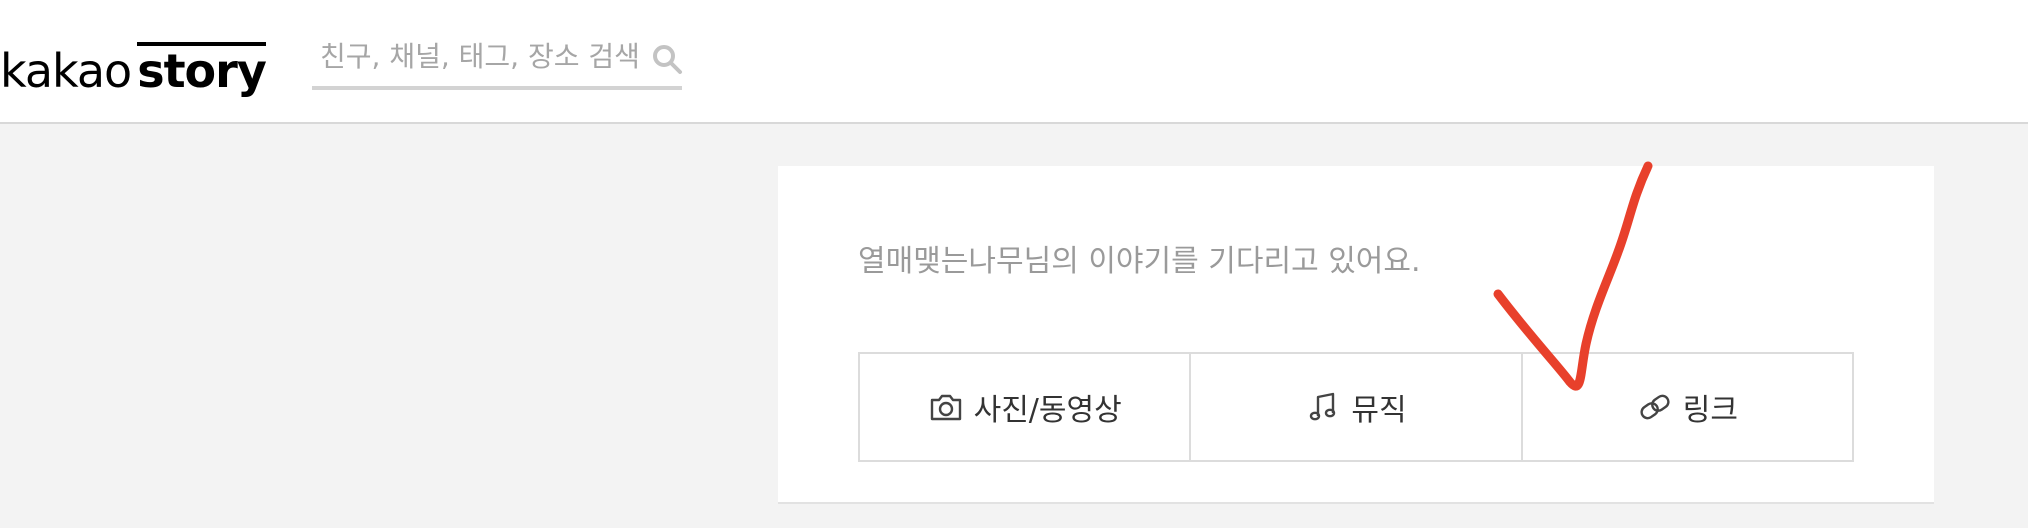 The width and height of the screenshot is (2028, 528). I want to click on search-icon, so click(667, 59).